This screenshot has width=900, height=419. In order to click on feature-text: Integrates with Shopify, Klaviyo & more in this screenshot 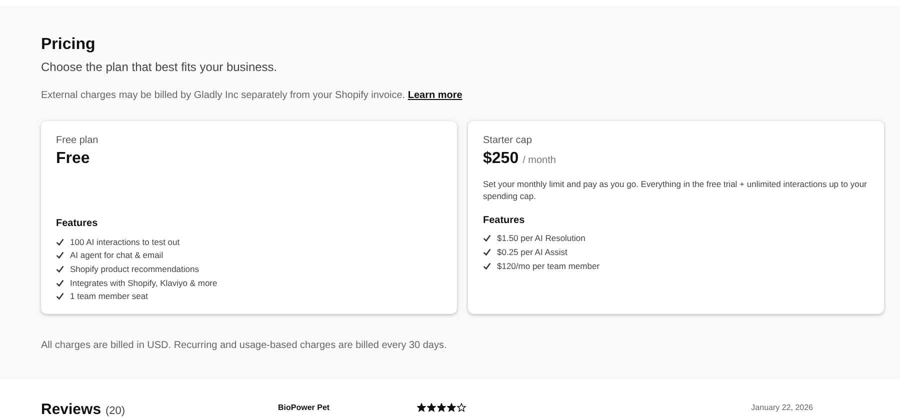, I will do `click(144, 283)`.